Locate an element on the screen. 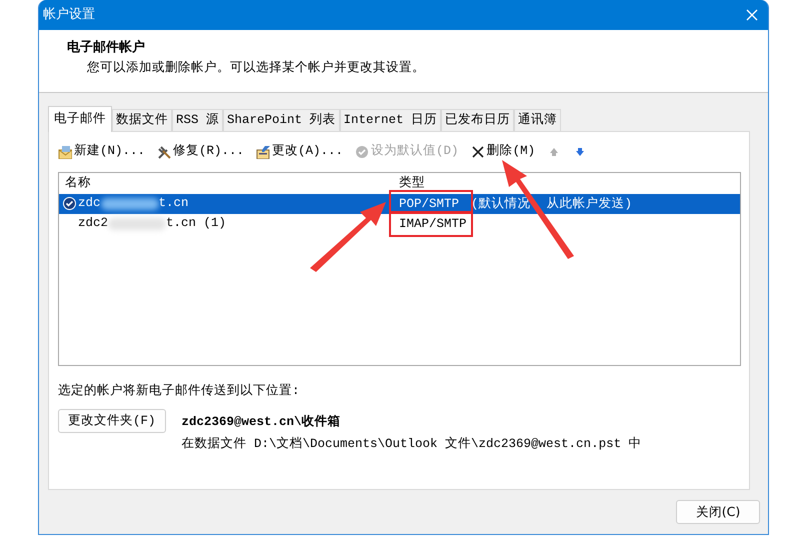 This screenshot has width=793, height=541. delivery-label: 选定的帐户将新电子邮件传送到以下位置: is located at coordinates (179, 391).